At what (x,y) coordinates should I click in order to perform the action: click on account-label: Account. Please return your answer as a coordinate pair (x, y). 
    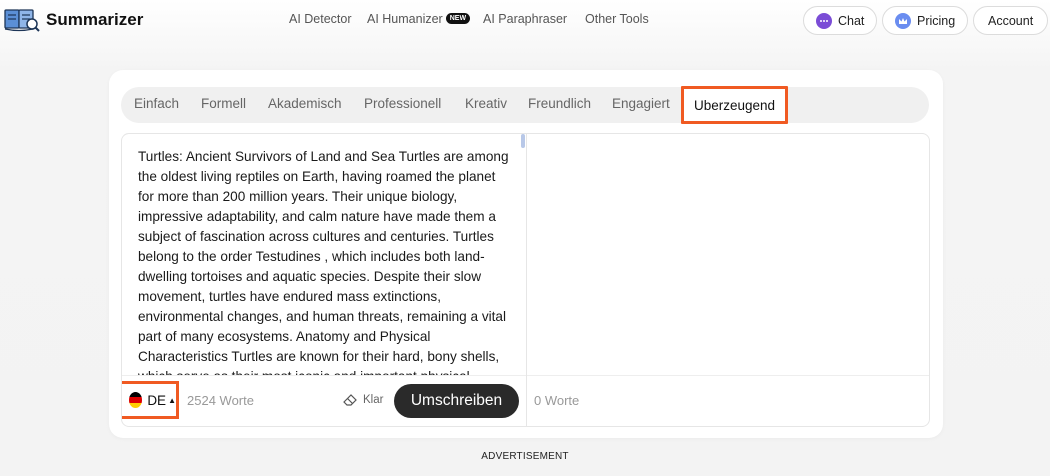
    Looking at the image, I should click on (1011, 20).